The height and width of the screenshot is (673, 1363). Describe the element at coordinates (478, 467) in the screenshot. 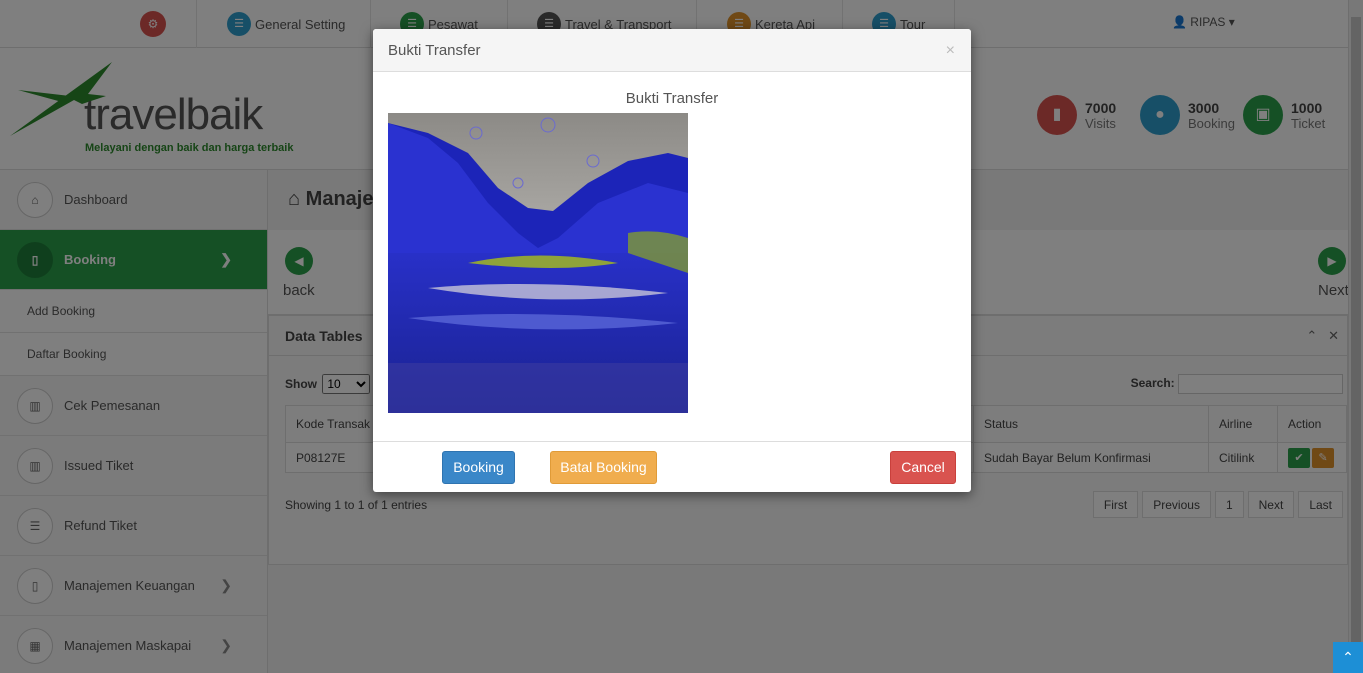

I see `booking-button: Booking` at that location.